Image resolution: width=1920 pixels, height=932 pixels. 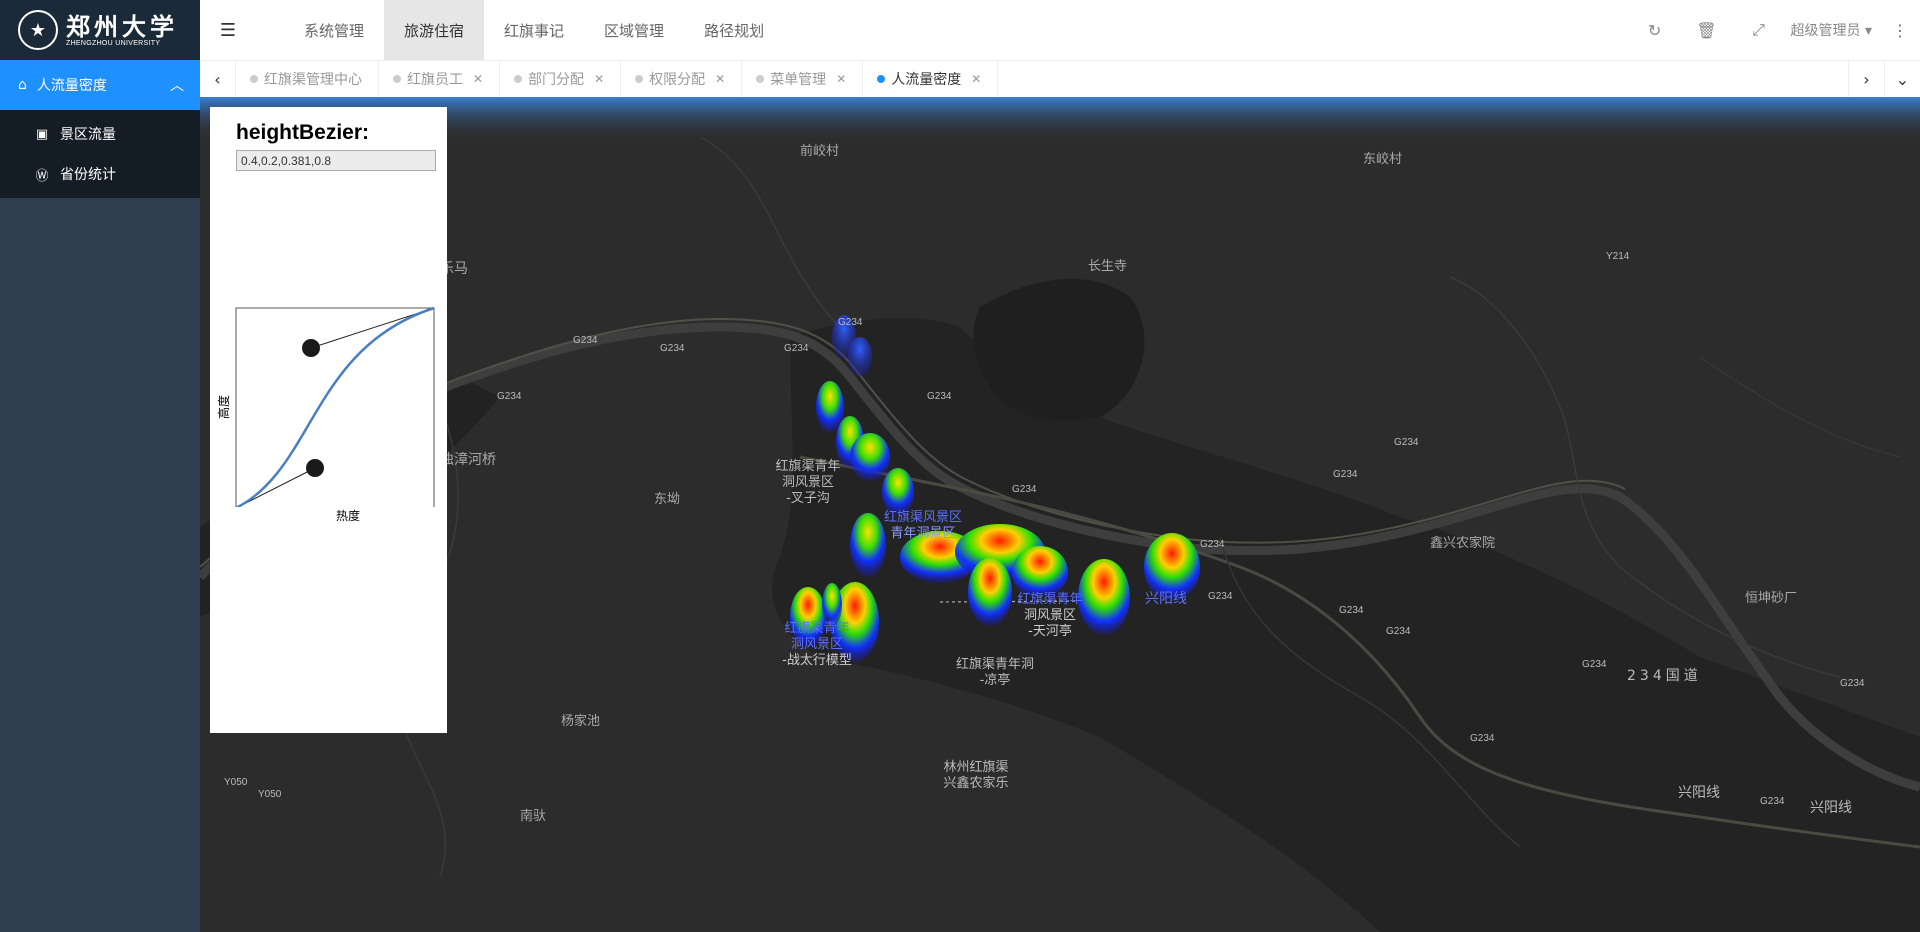 I want to click on sidebar-item-scenic-flow: ▣ 景区流量, so click(x=100, y=134).